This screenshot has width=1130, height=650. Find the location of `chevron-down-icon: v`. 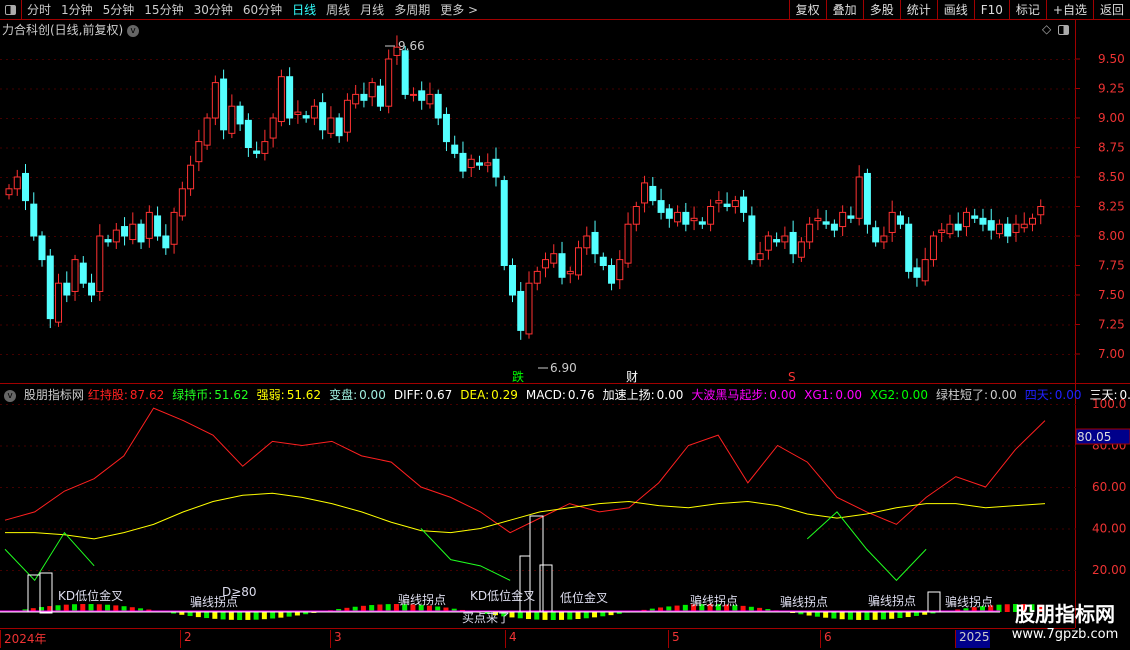

chevron-down-icon: v is located at coordinates (10, 395).